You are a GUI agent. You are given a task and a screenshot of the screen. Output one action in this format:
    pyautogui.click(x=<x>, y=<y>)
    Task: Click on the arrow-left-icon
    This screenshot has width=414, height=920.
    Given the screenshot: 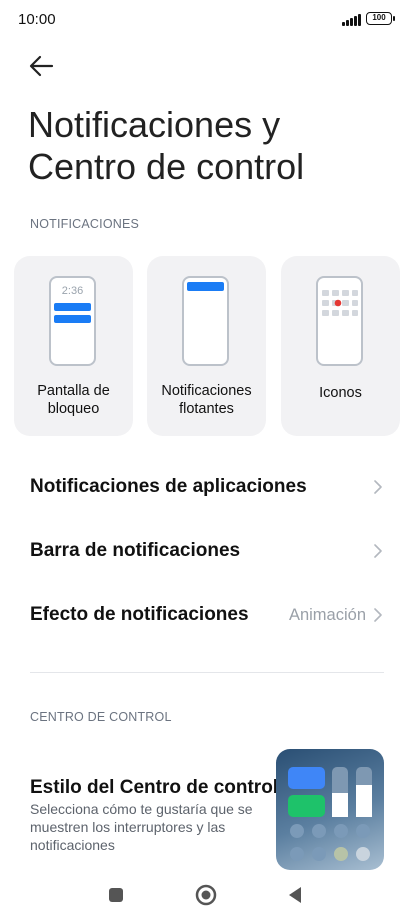 What is the action you would take?
    pyautogui.click(x=41, y=66)
    